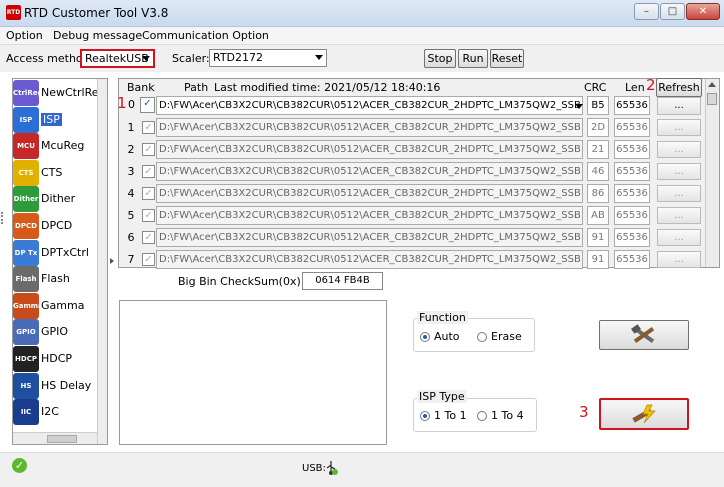 The width and height of the screenshot is (724, 487). What do you see at coordinates (446, 416) in the screenshot?
I see `one-to-one-radio: 1 To 1` at bounding box center [446, 416].